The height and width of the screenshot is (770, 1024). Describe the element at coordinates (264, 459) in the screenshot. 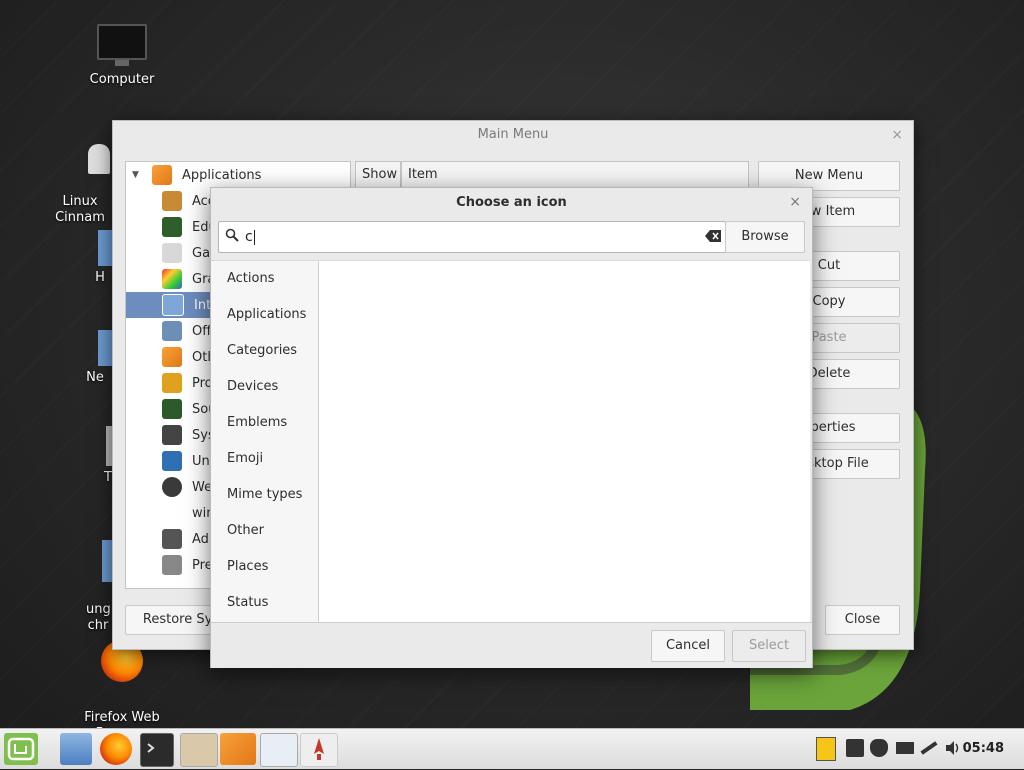

I see `category-item-emoji: Emoji` at that location.